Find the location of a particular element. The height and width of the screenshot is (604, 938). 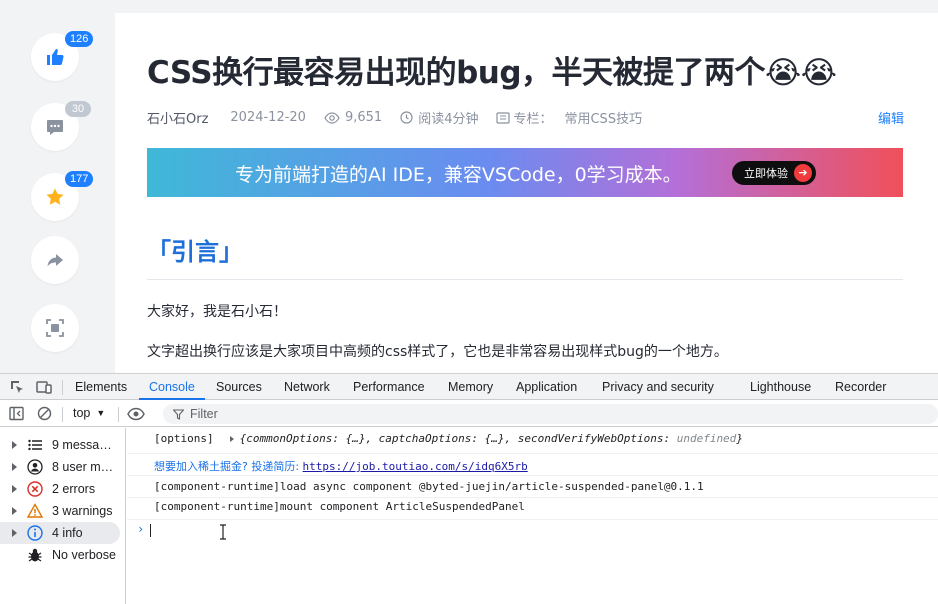

inspect-element-icon is located at coordinates (17, 387).